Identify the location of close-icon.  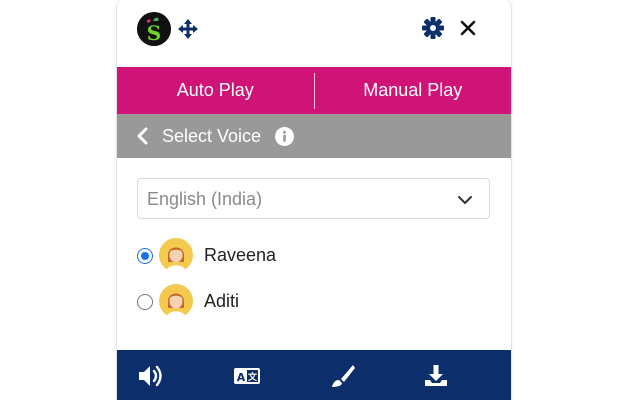
(468, 28).